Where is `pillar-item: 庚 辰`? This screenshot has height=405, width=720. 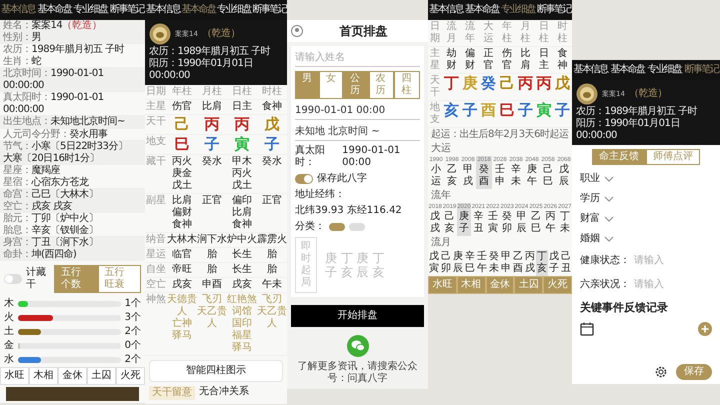
pillar-item: 庚 辰 is located at coordinates (458, 263).